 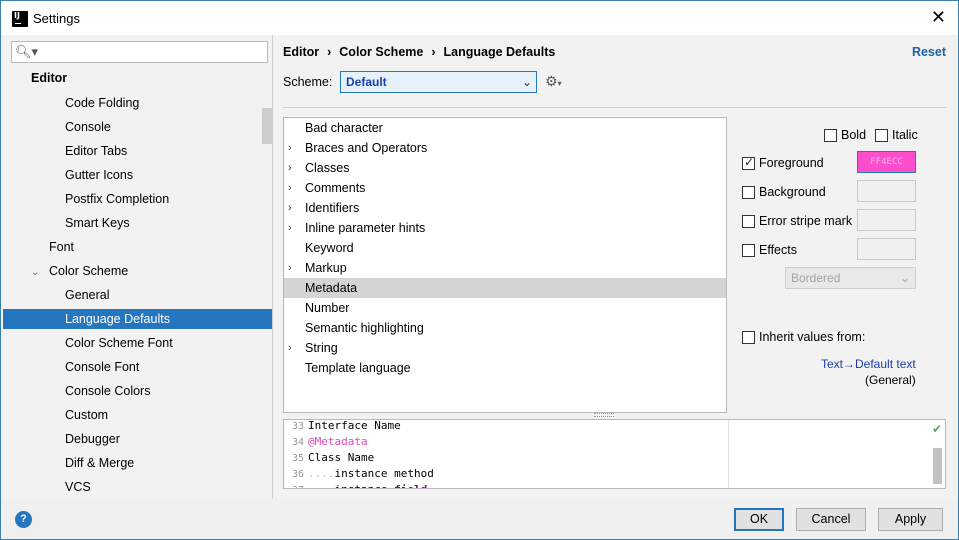 What do you see at coordinates (812, 337) in the screenshot?
I see `inherit-label: Inherit values from:` at bounding box center [812, 337].